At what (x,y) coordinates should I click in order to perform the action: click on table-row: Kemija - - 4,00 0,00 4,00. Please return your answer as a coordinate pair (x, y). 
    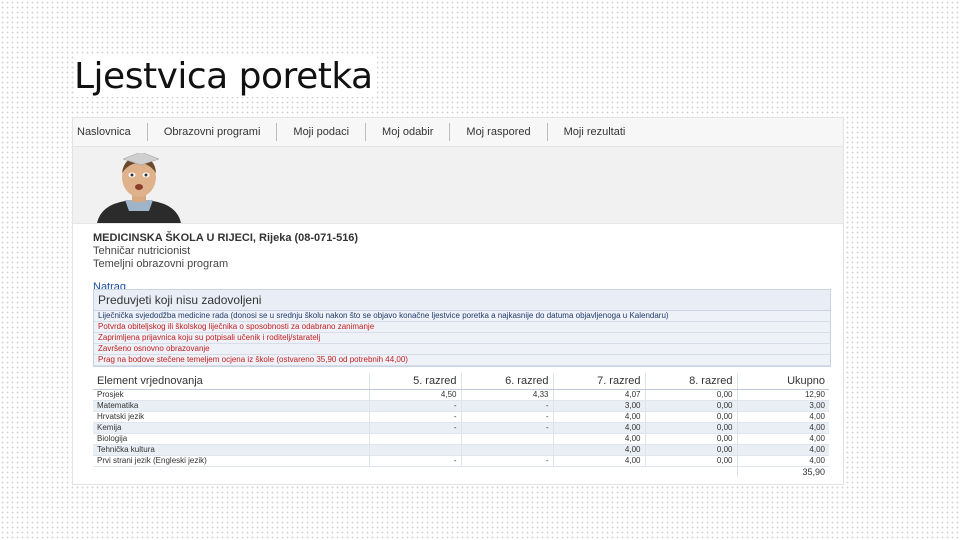
    Looking at the image, I should click on (461, 428).